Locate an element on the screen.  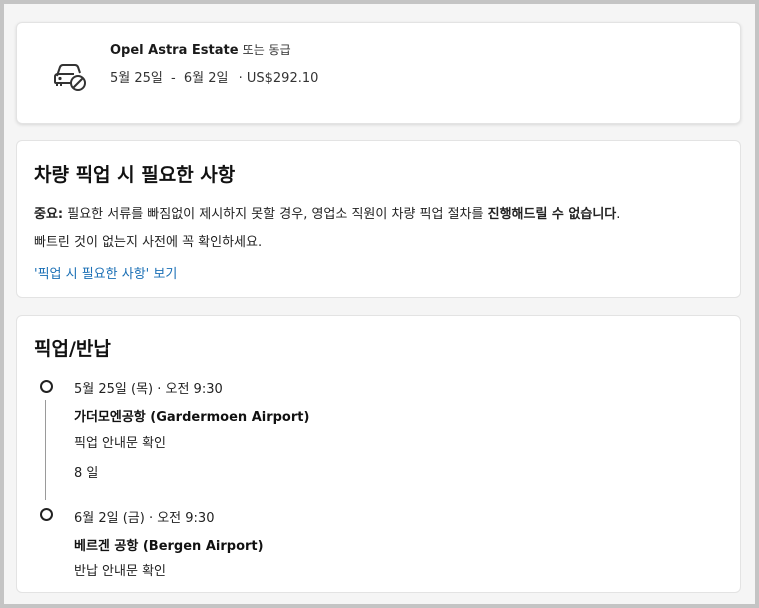
notice-end: . is located at coordinates (618, 214).